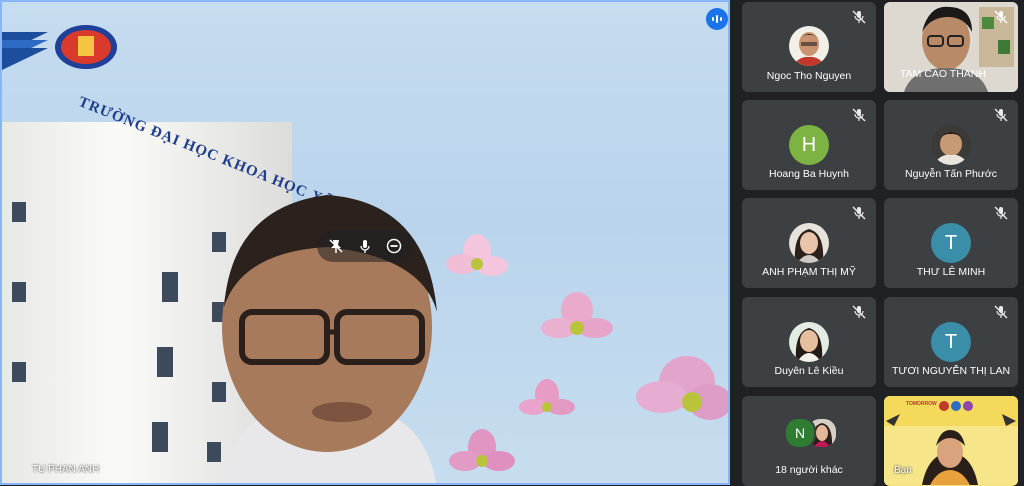 This screenshot has height=486, width=1024. I want to click on participant-name: Bạn, so click(903, 470).